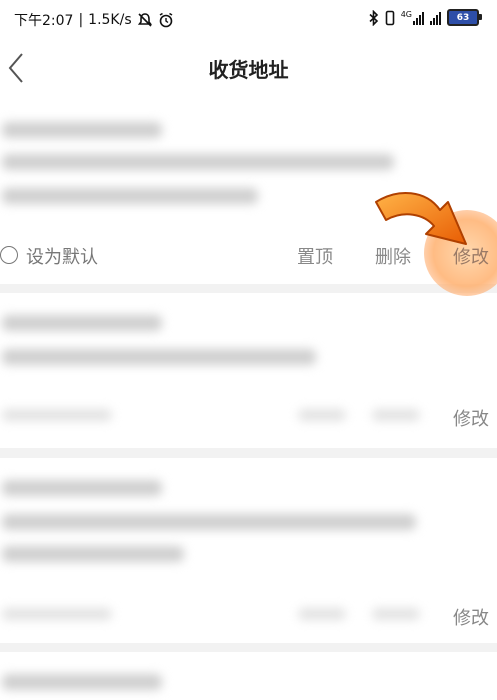 The width and height of the screenshot is (497, 700). I want to click on battery-level: 63, so click(463, 17).